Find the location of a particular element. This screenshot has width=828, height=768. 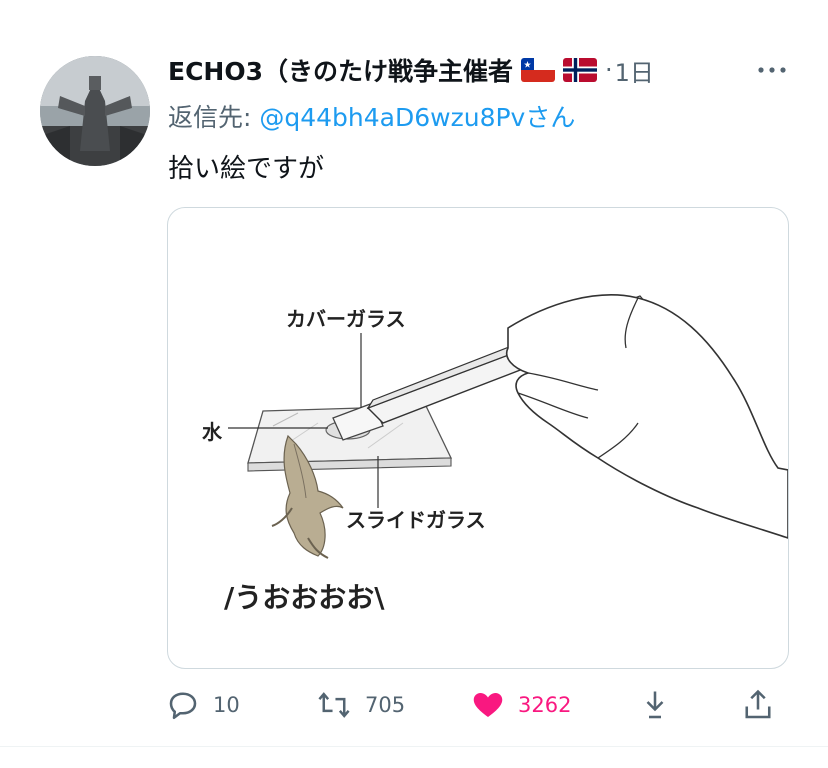

reply-button: 10 is located at coordinates (202, 705).